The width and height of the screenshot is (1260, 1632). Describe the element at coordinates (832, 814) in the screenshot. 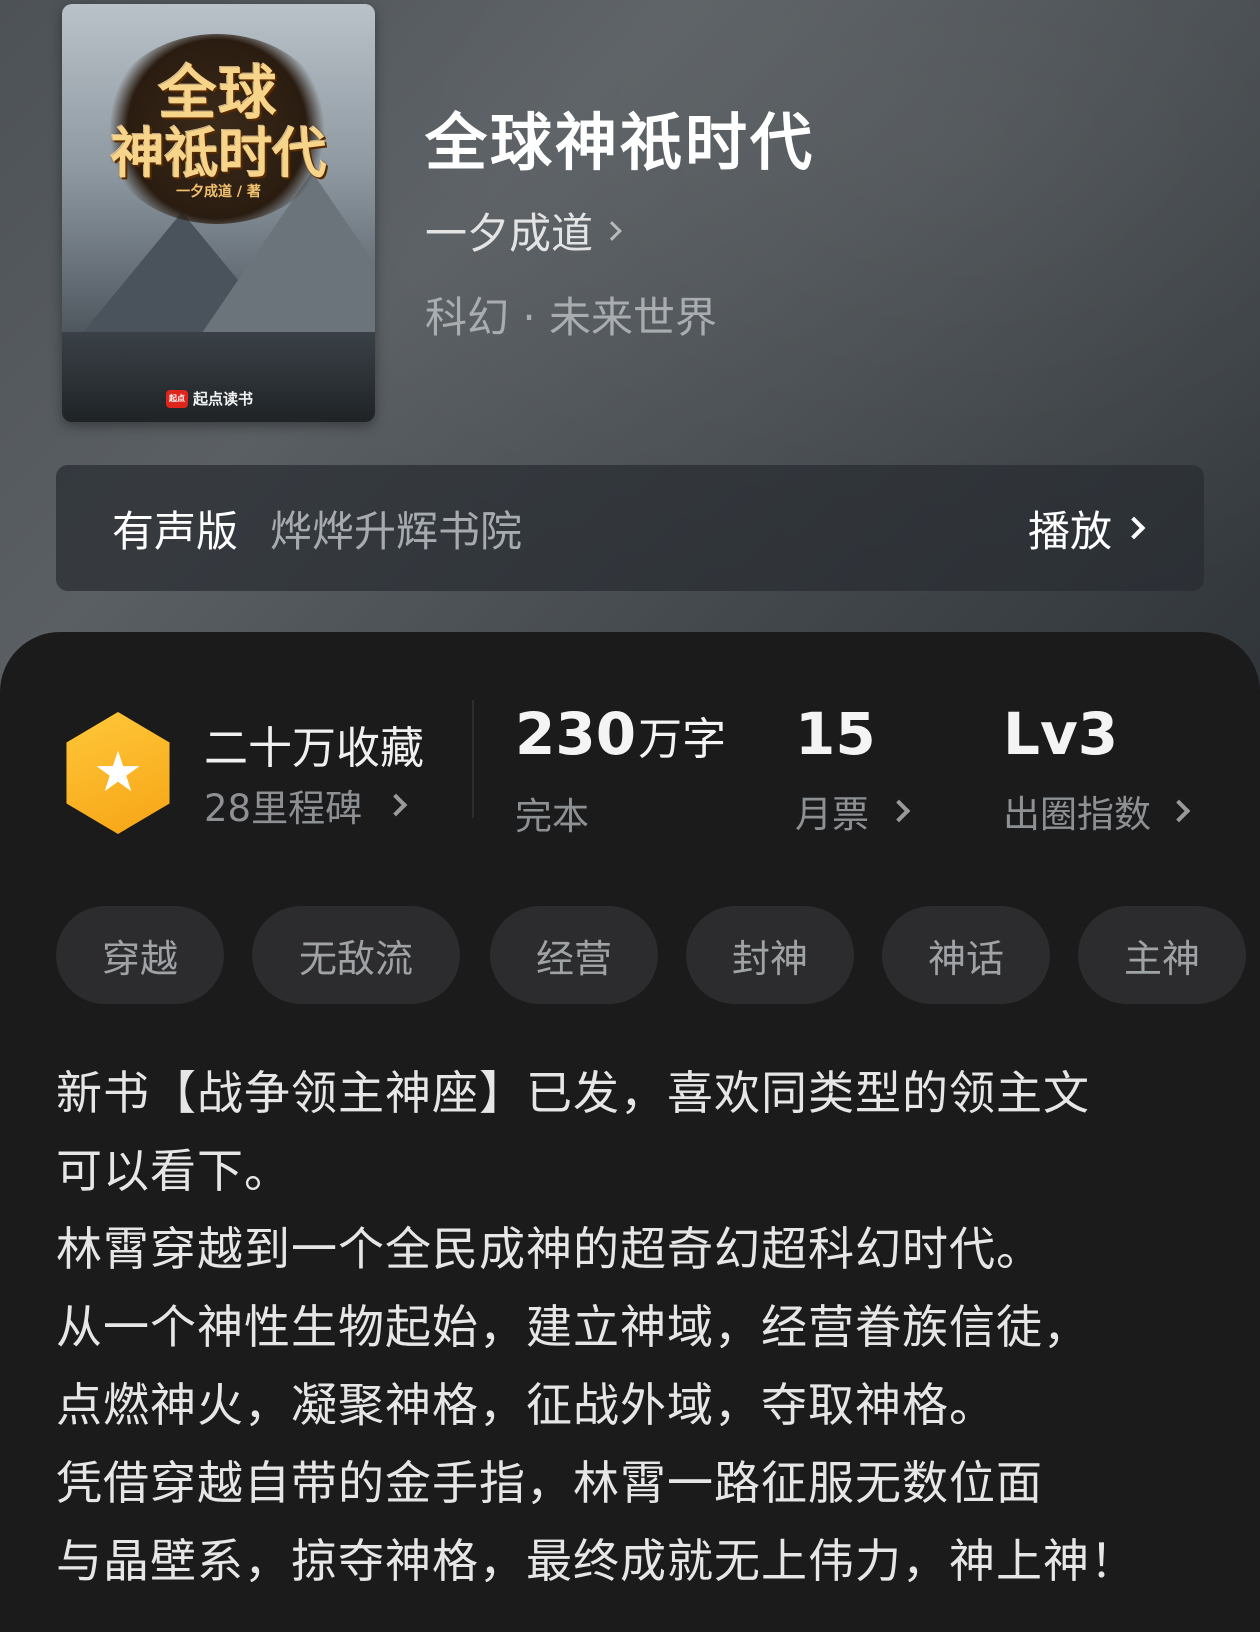

I see `monthly-votes-label: 月票` at that location.